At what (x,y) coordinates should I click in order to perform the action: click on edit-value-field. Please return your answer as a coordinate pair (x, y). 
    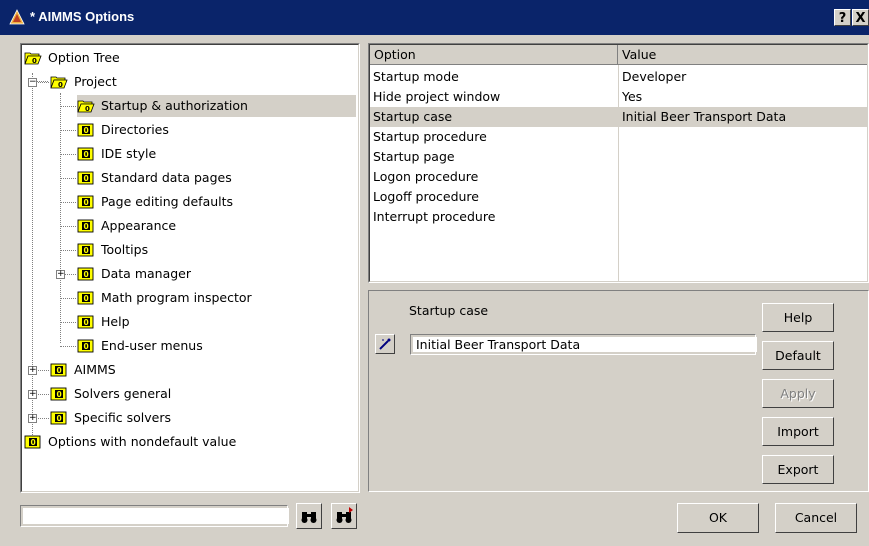
    Looking at the image, I should click on (583, 344).